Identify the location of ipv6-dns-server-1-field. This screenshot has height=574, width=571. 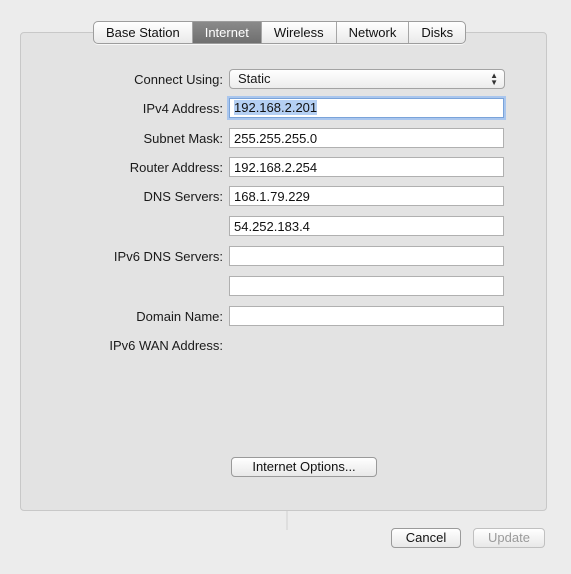
(366, 256).